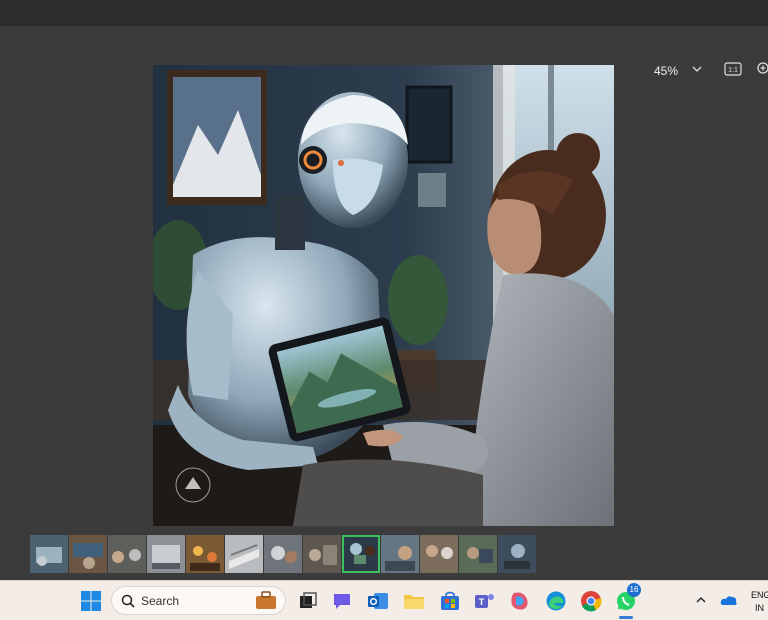 The height and width of the screenshot is (620, 768). I want to click on search-icon, so click(128, 601).